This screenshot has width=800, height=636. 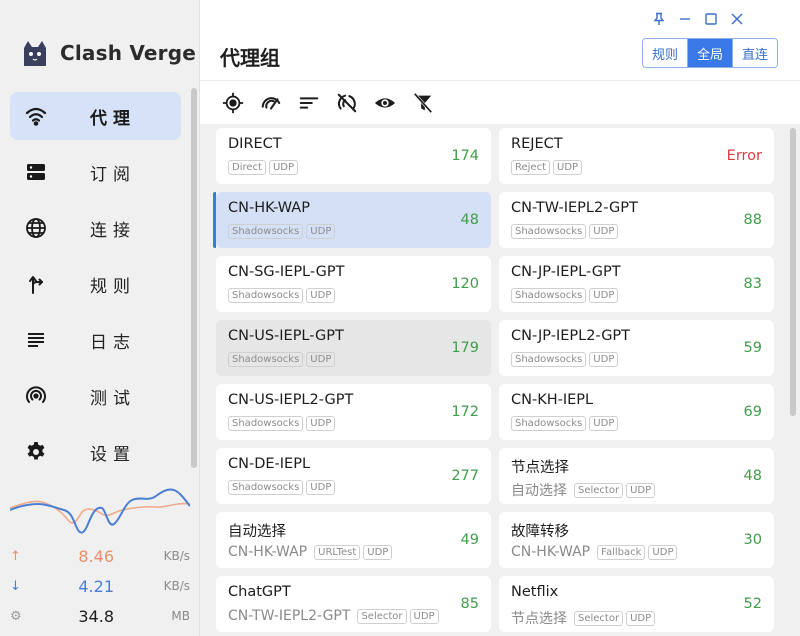 I want to click on close-button, so click(x=737, y=19).